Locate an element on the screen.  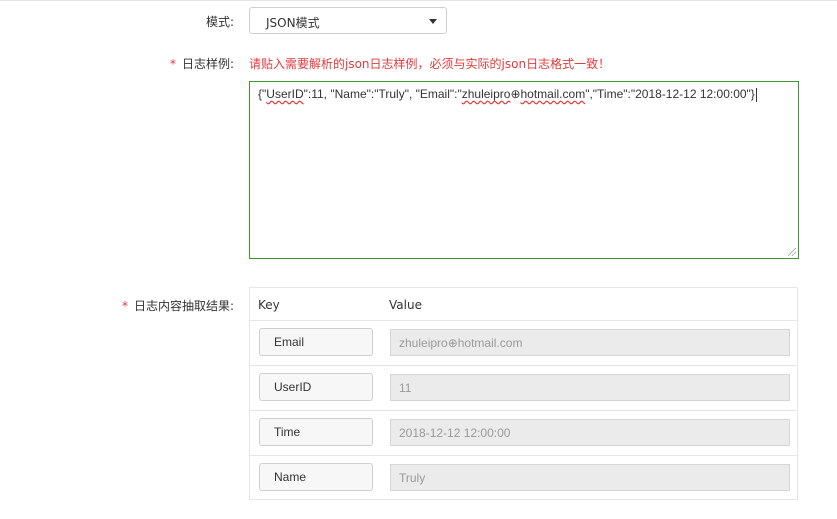
sample-text-part: ":11, "Name":"Truly", "Email":" is located at coordinates (382, 94).